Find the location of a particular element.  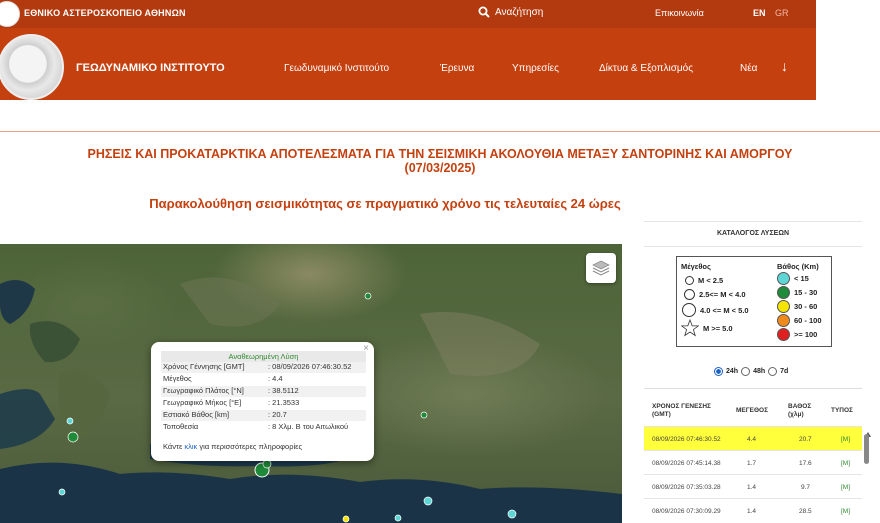

nav-item-research: Έρευνα is located at coordinates (457, 68).